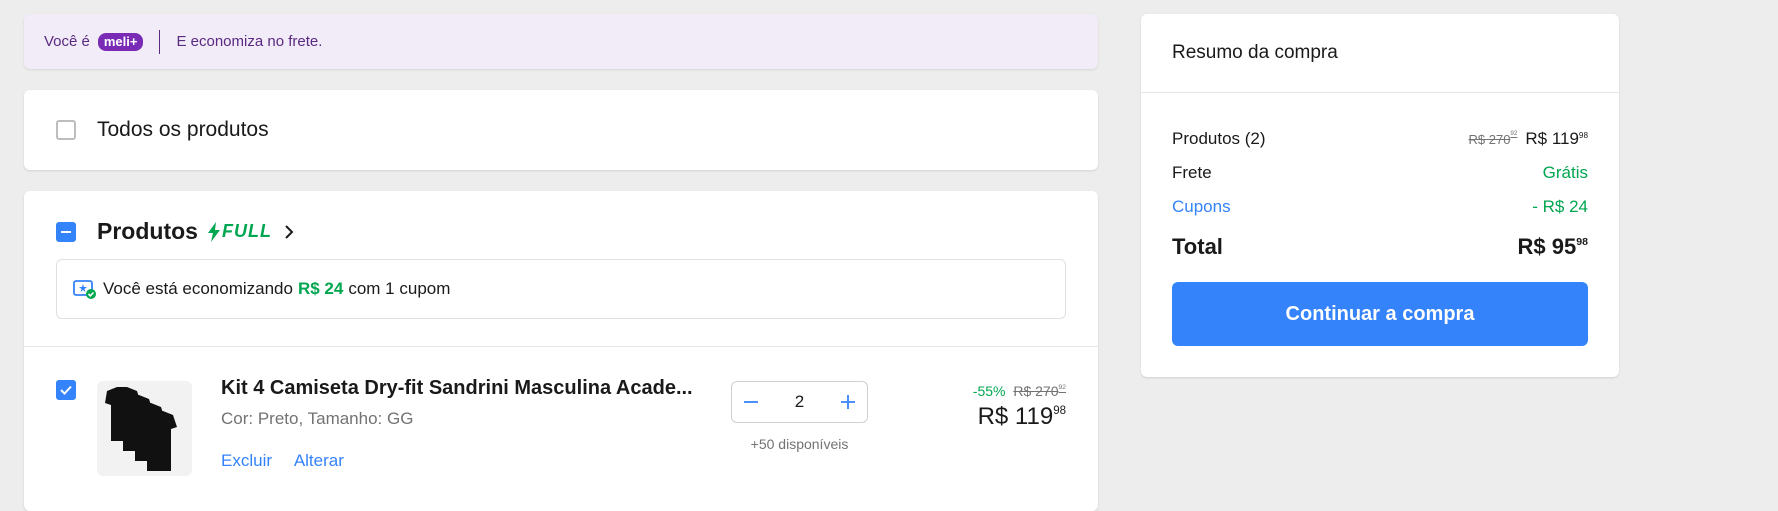 The height and width of the screenshot is (511, 1778). I want to click on item-checkbox, so click(66, 390).